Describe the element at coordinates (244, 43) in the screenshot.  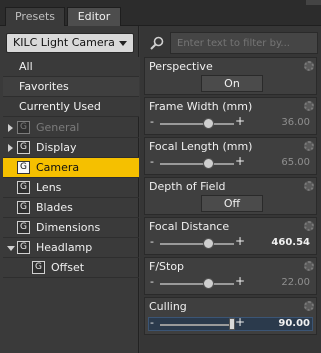
I see `filter-input` at that location.